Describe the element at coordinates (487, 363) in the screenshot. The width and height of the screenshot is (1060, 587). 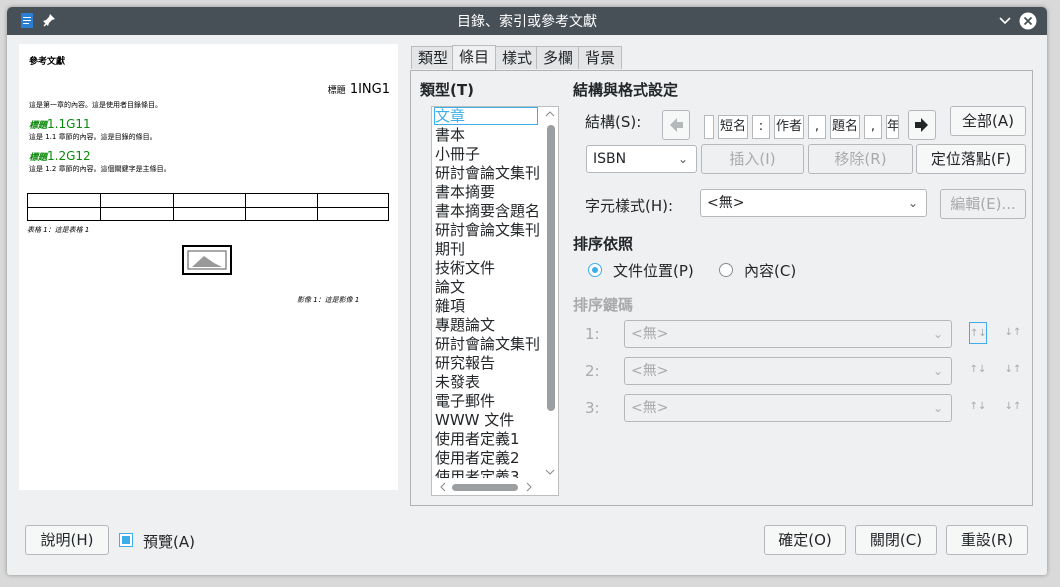
I see `list-item: 研究報告` at that location.